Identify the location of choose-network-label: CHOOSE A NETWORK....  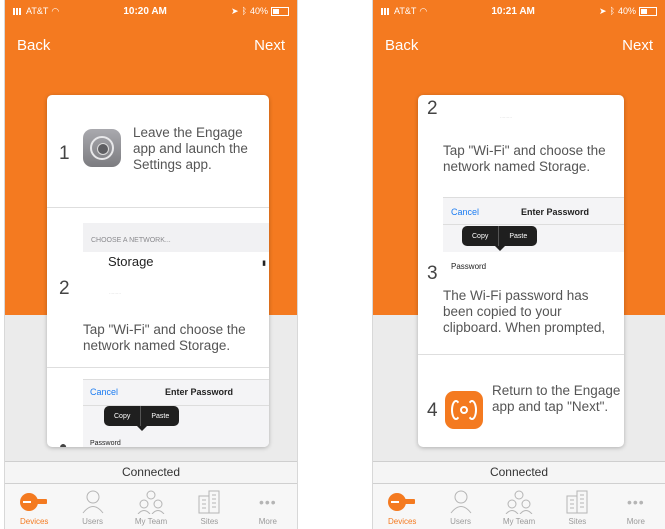
(131, 240).